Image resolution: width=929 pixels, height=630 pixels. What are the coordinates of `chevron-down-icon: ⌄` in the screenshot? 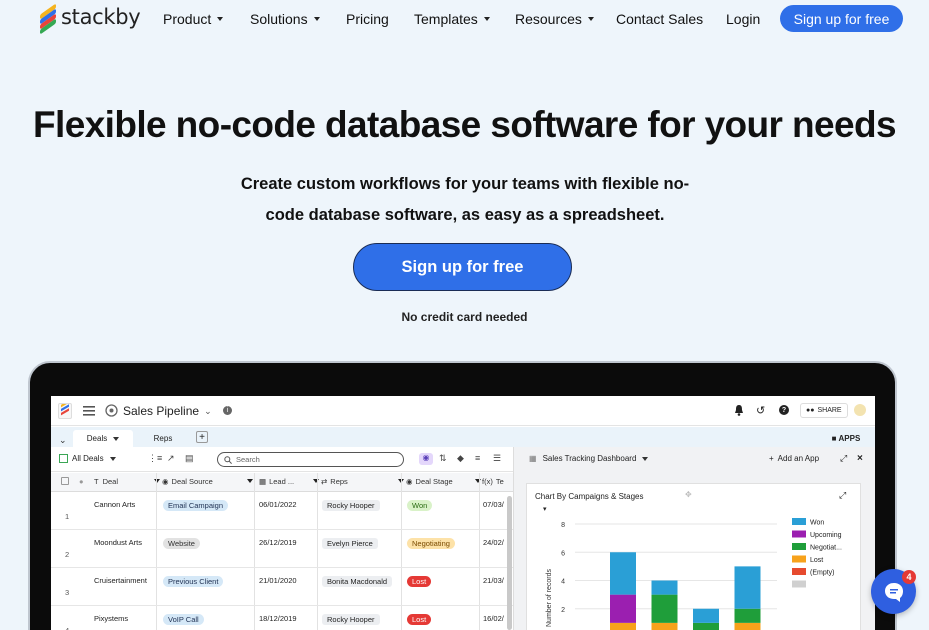 It's located at (208, 410).